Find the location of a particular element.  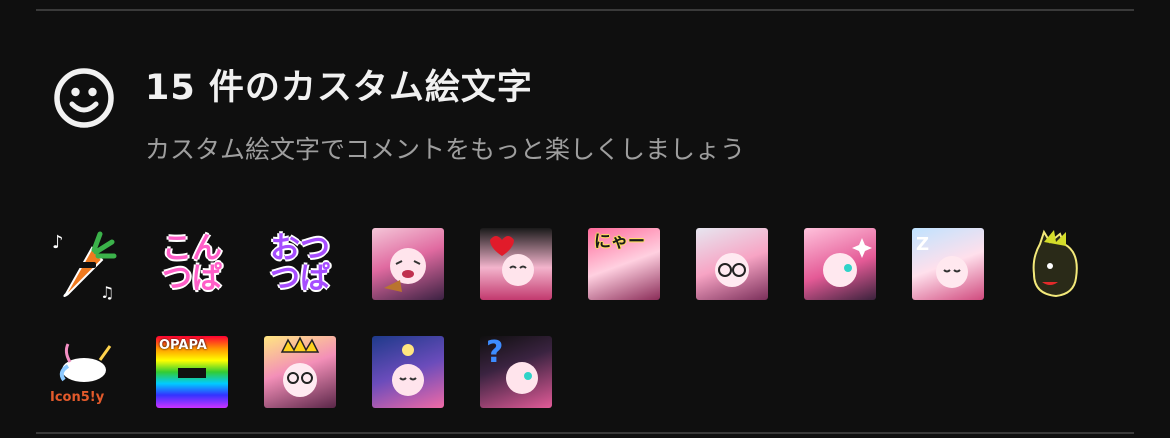

emoji-character-glasses is located at coordinates (732, 264).